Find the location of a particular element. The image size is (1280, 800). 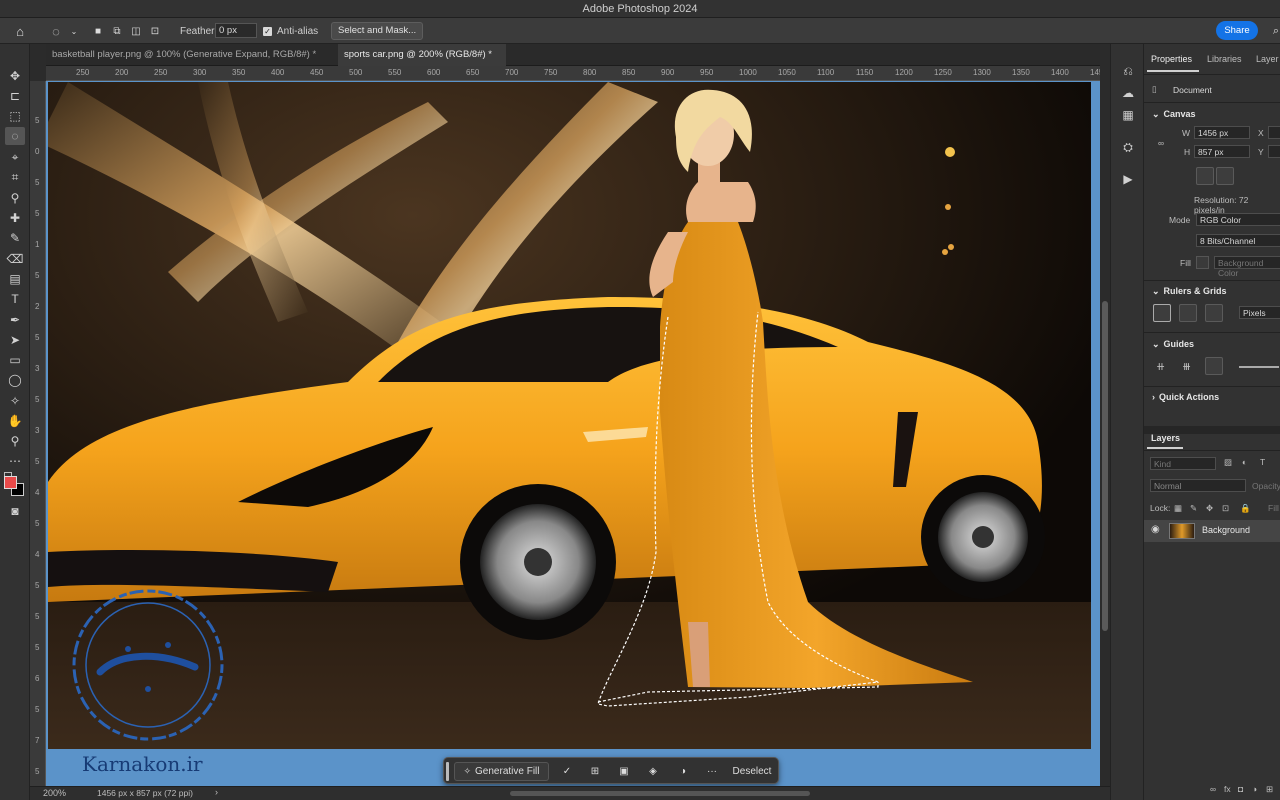

link-icon: ∞ is located at coordinates (1161, 143).